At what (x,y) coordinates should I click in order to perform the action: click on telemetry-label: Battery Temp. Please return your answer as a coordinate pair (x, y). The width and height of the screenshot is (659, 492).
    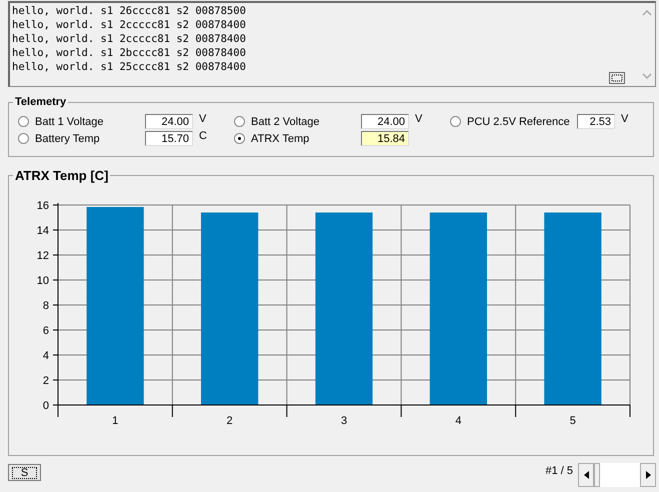
    Looking at the image, I should click on (68, 138).